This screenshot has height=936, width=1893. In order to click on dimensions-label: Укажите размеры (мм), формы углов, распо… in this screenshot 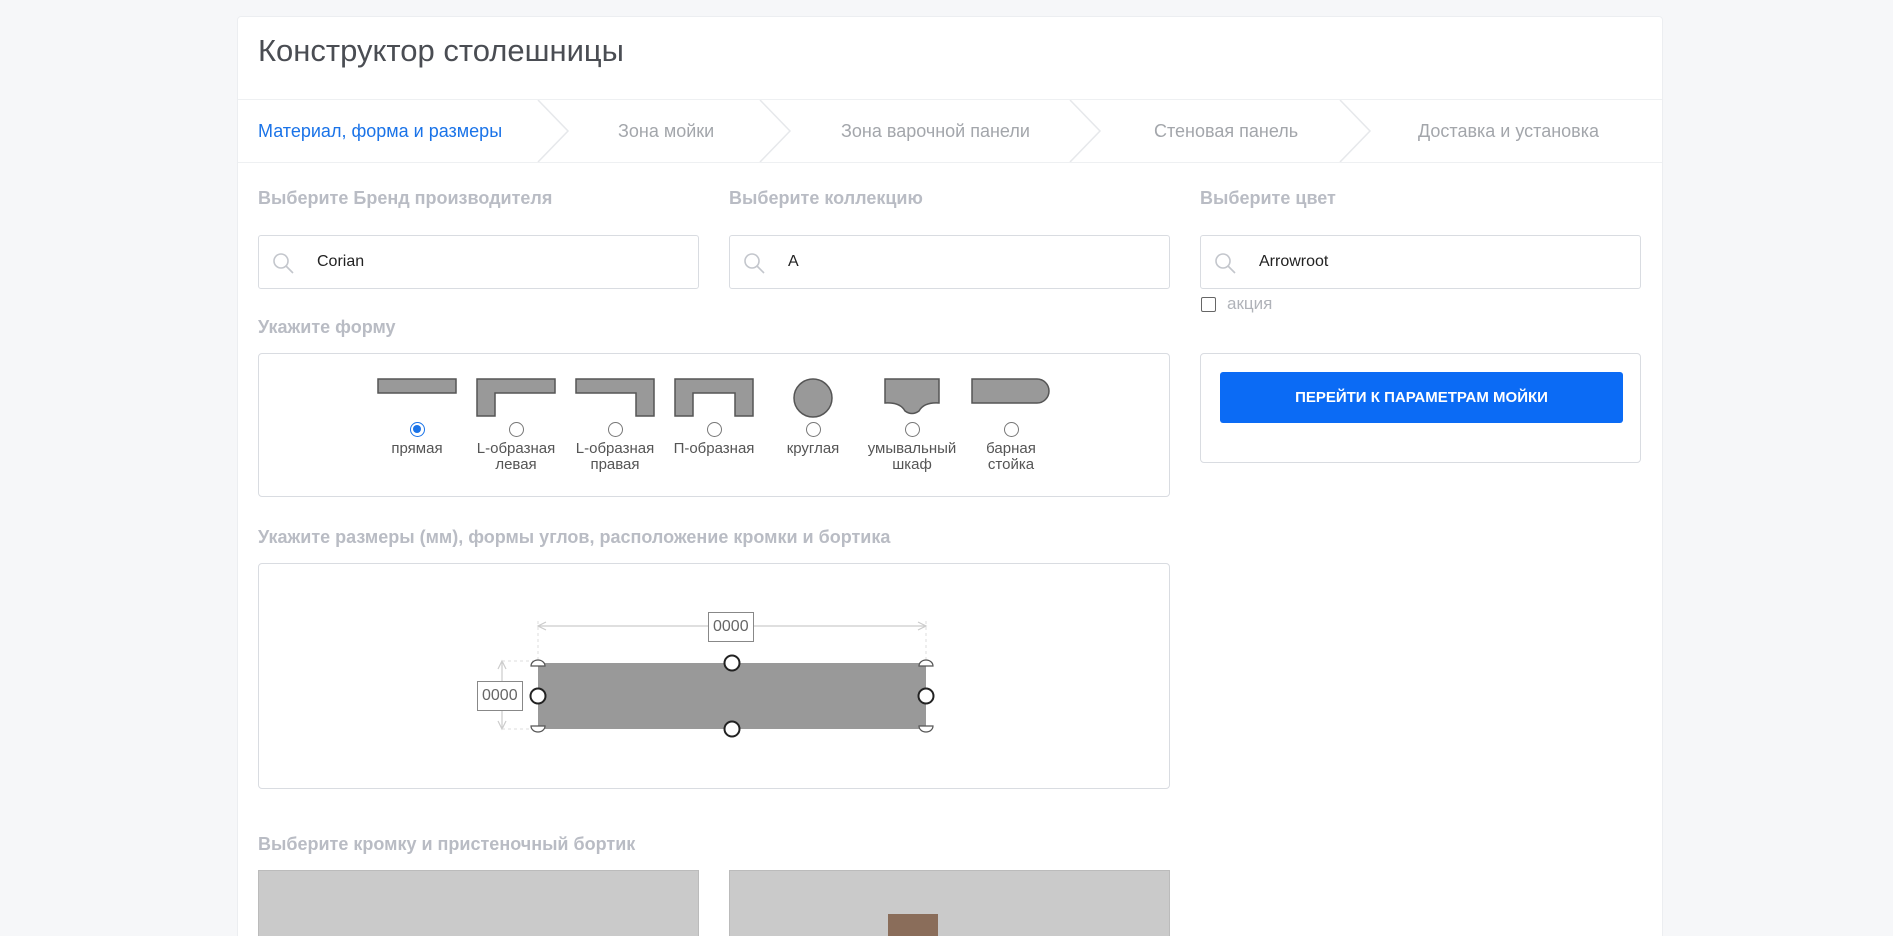, I will do `click(574, 537)`.